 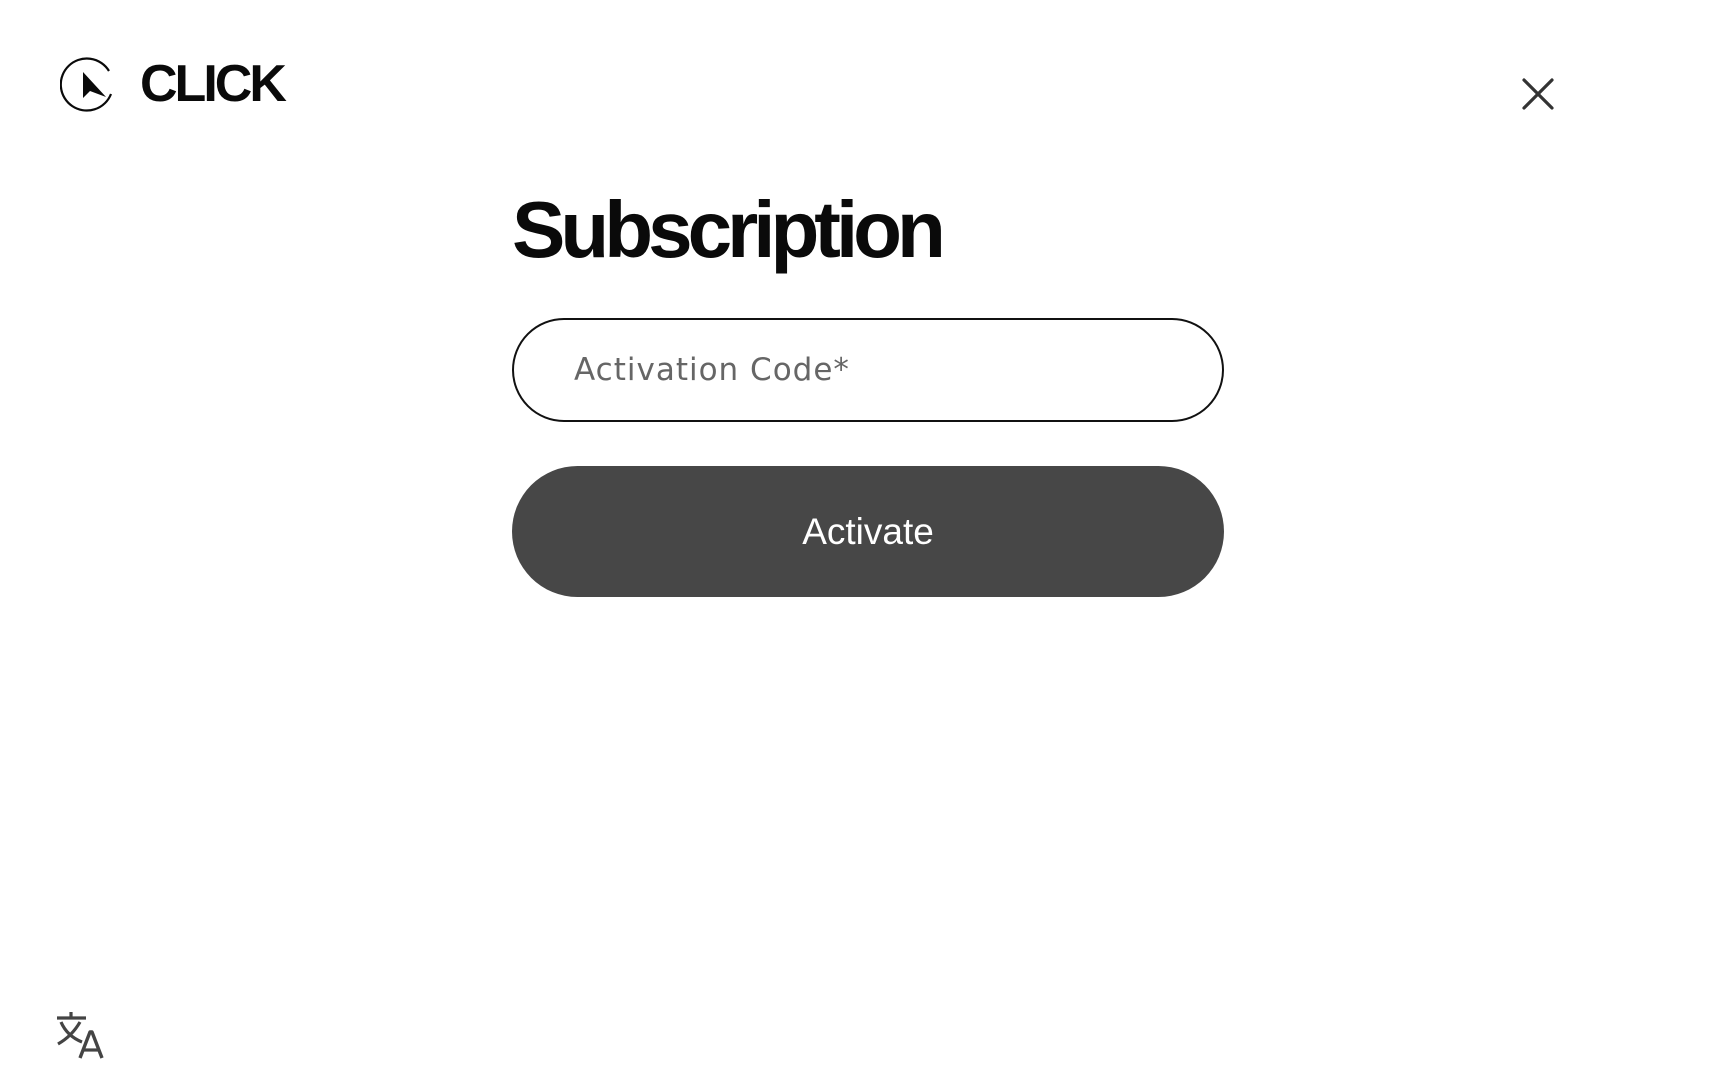 I want to click on language-button, so click(x=79, y=1035).